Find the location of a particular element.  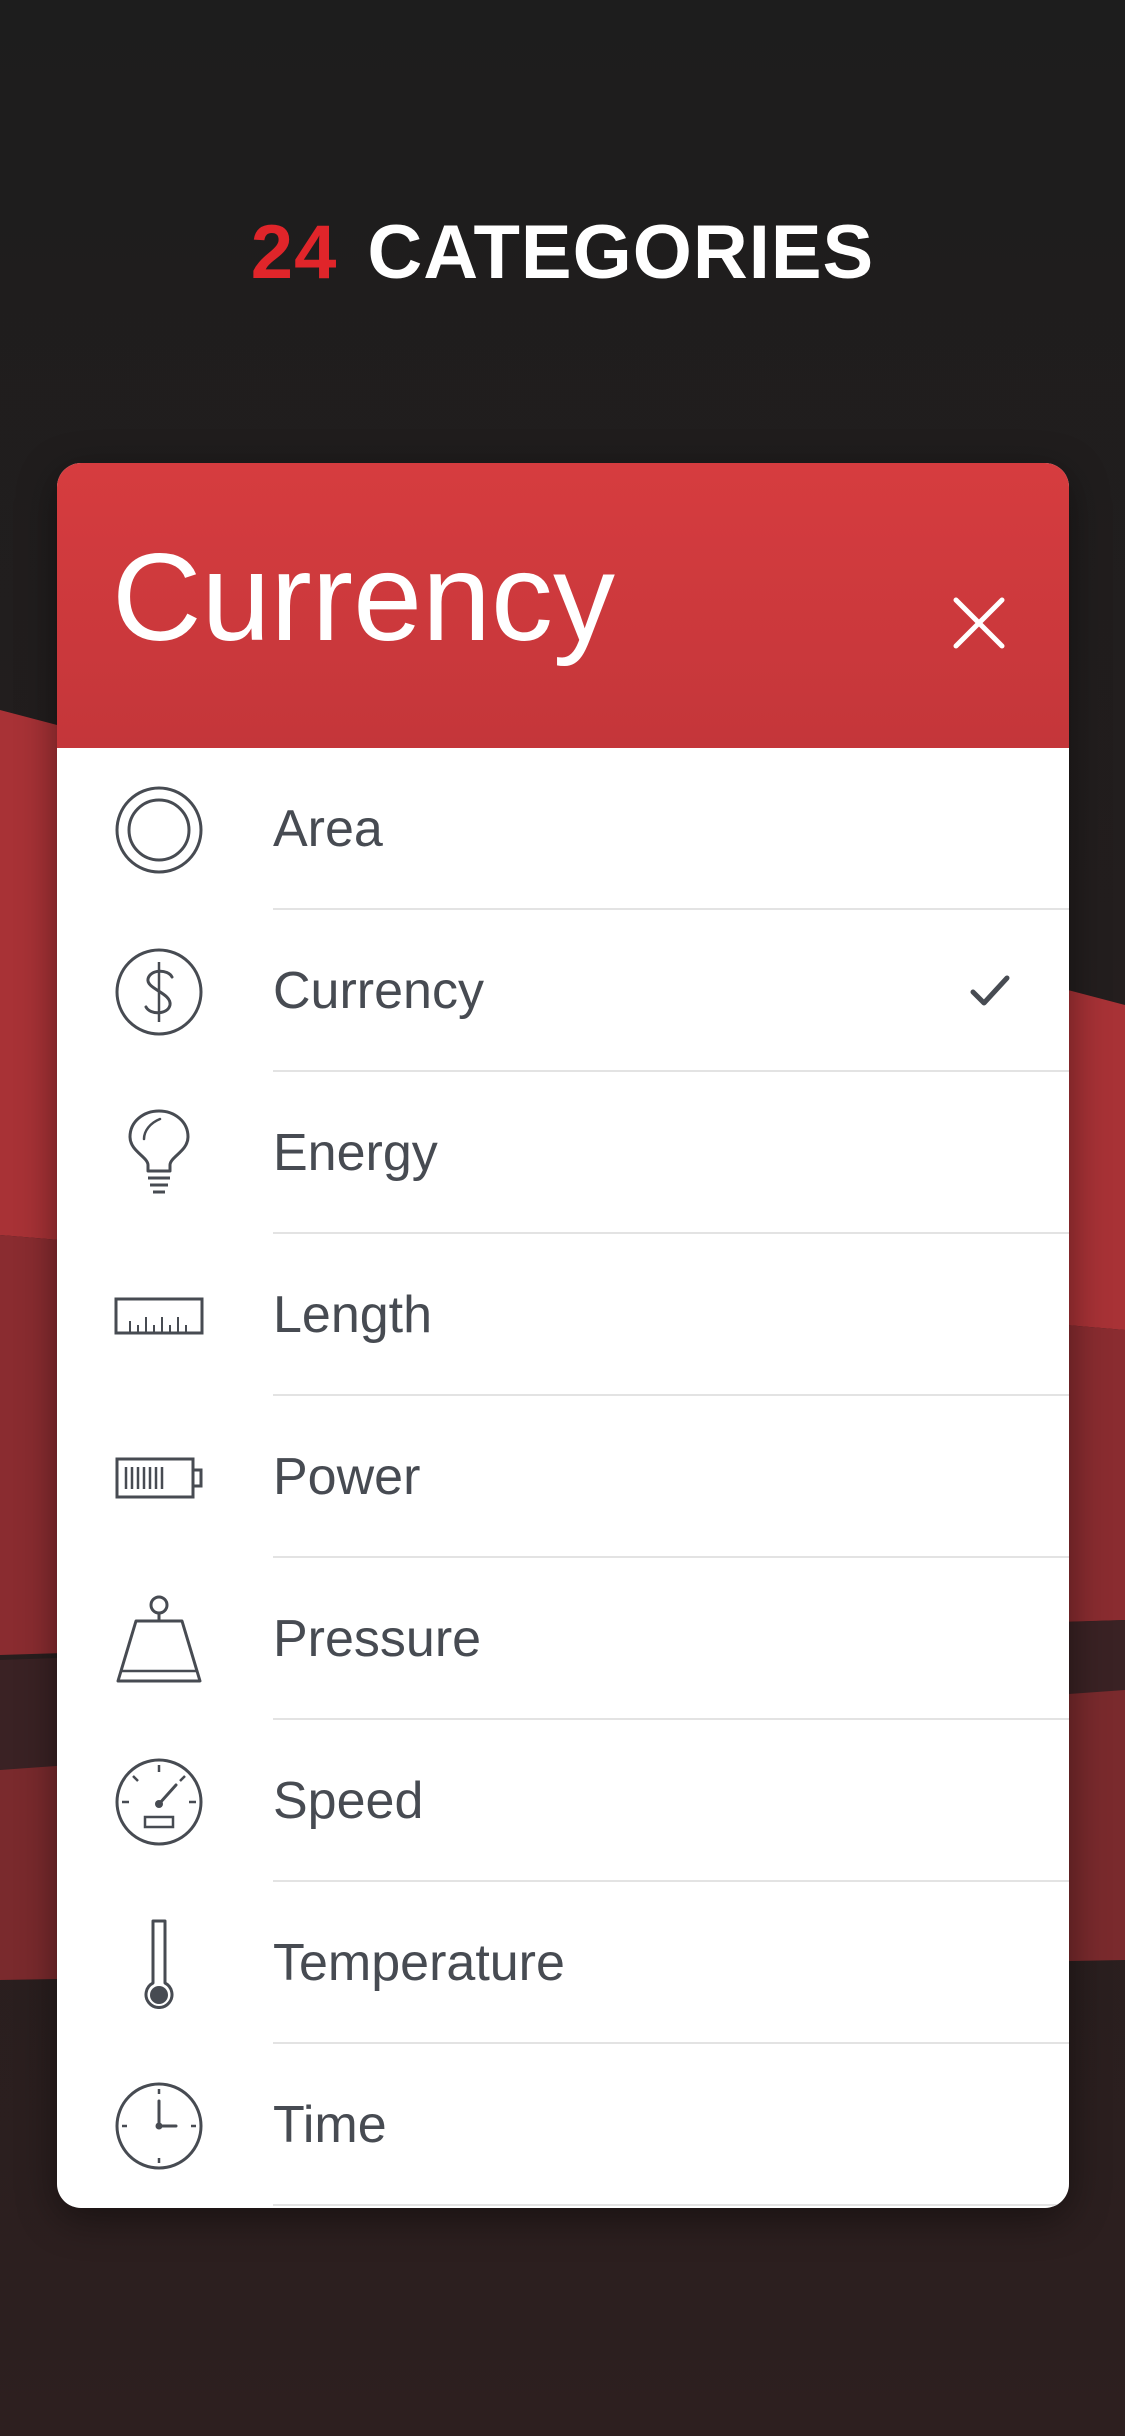

category-item-currency: Currency is located at coordinates (563, 991).